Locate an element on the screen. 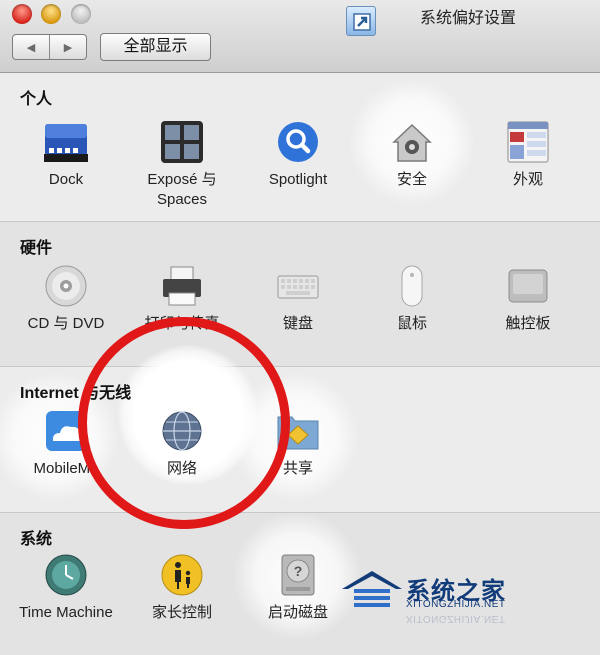 This screenshot has width=600, height=655. pane-spotlight: Spotlight is located at coordinates (298, 155).